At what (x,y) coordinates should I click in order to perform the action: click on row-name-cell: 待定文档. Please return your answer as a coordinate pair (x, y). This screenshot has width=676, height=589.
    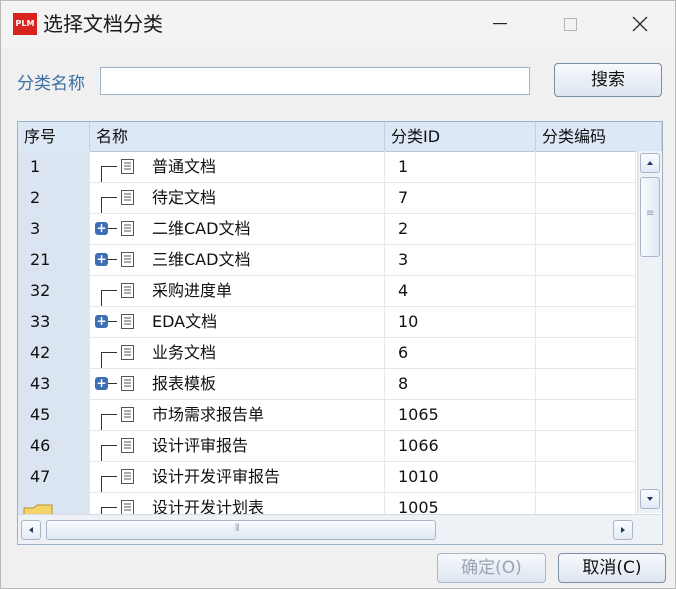
    Looking at the image, I should click on (237, 197).